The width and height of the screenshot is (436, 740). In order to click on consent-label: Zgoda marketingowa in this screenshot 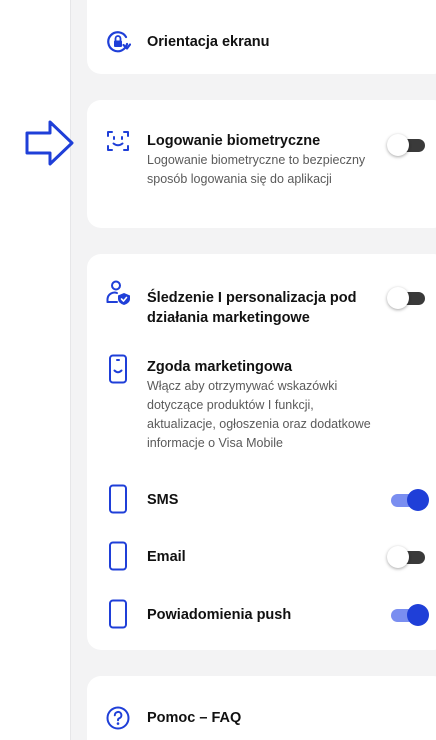, I will do `click(220, 367)`.